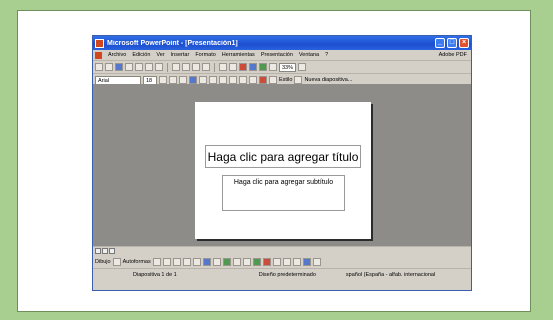  What do you see at coordinates (173, 80) in the screenshot?
I see `italic-icon` at bounding box center [173, 80].